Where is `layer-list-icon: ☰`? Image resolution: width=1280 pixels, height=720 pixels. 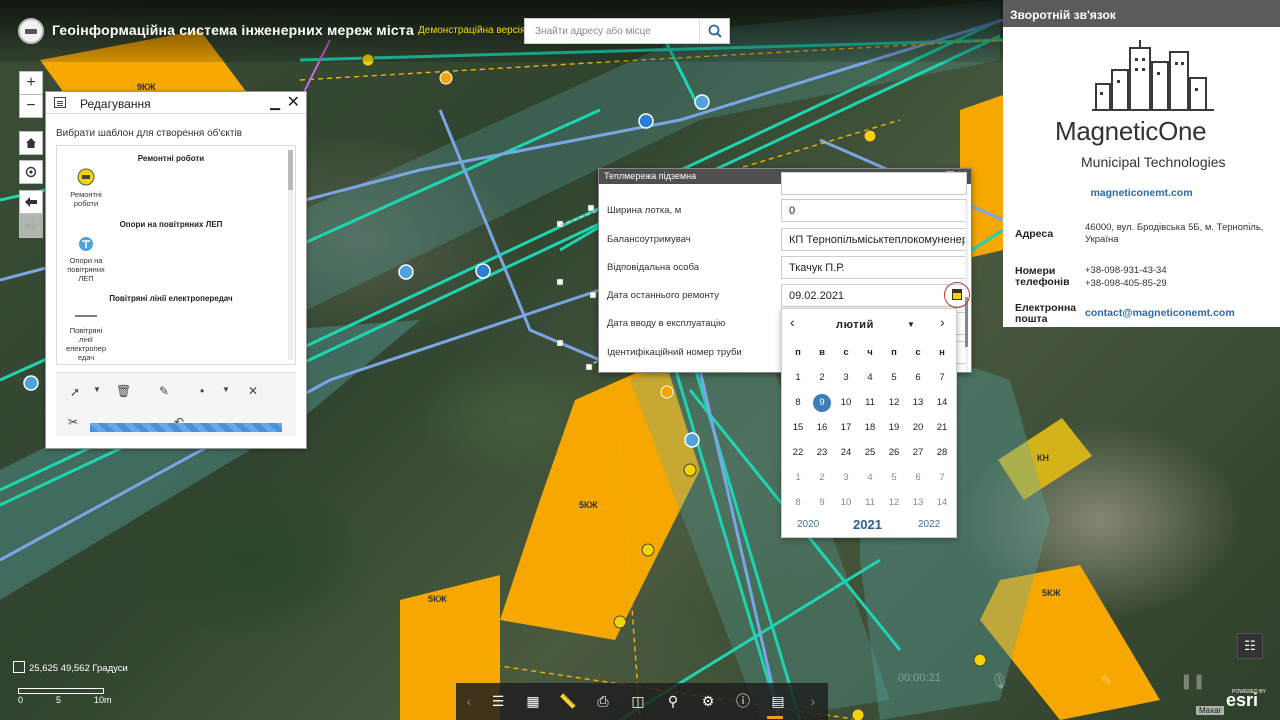 layer-list-icon: ☰ is located at coordinates (498, 701).